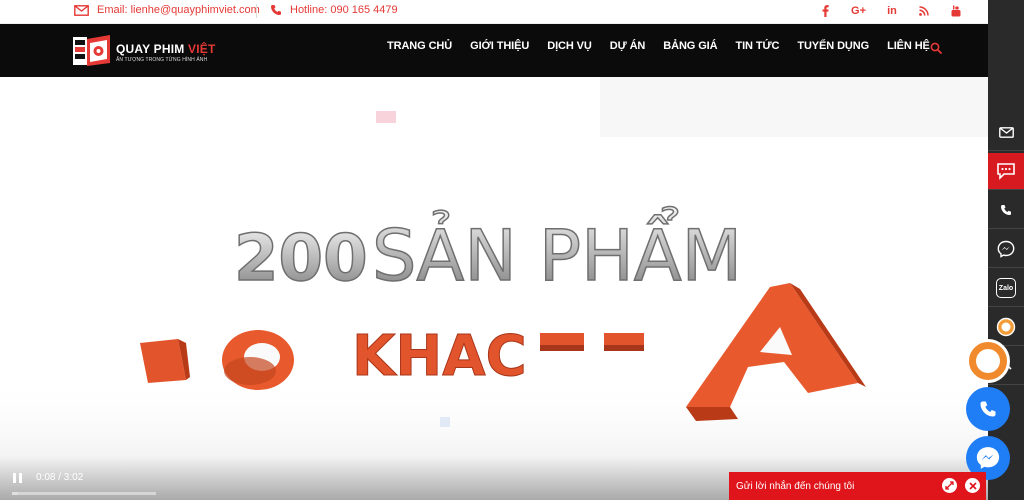 The height and width of the screenshot is (500, 1024). Describe the element at coordinates (988, 409) in the screenshot. I see `call-phone-icon` at that location.